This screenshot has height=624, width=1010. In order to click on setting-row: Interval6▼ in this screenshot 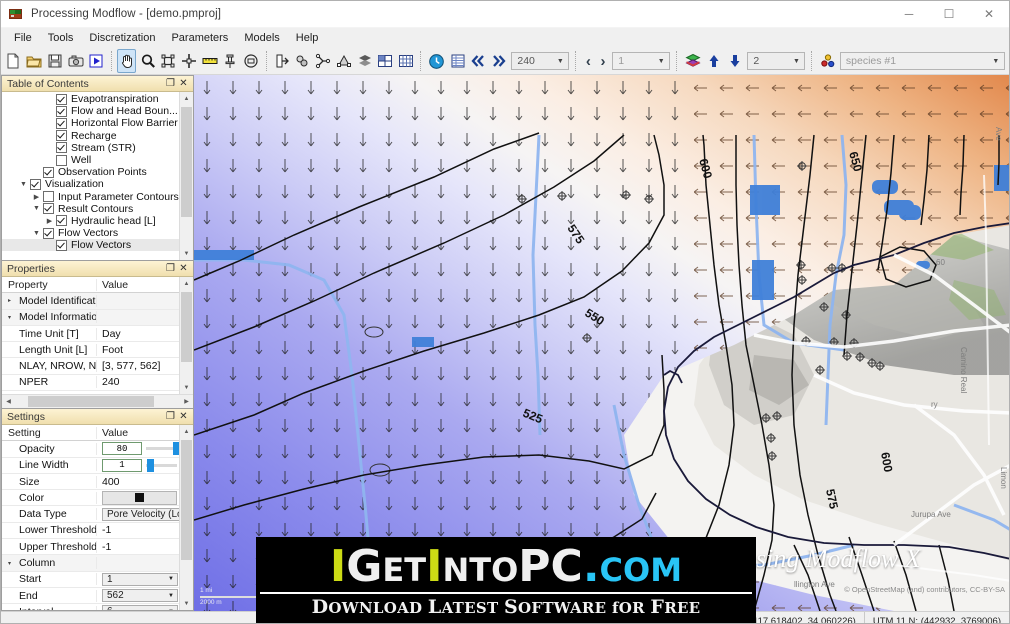, I will do `click(91, 607)`.